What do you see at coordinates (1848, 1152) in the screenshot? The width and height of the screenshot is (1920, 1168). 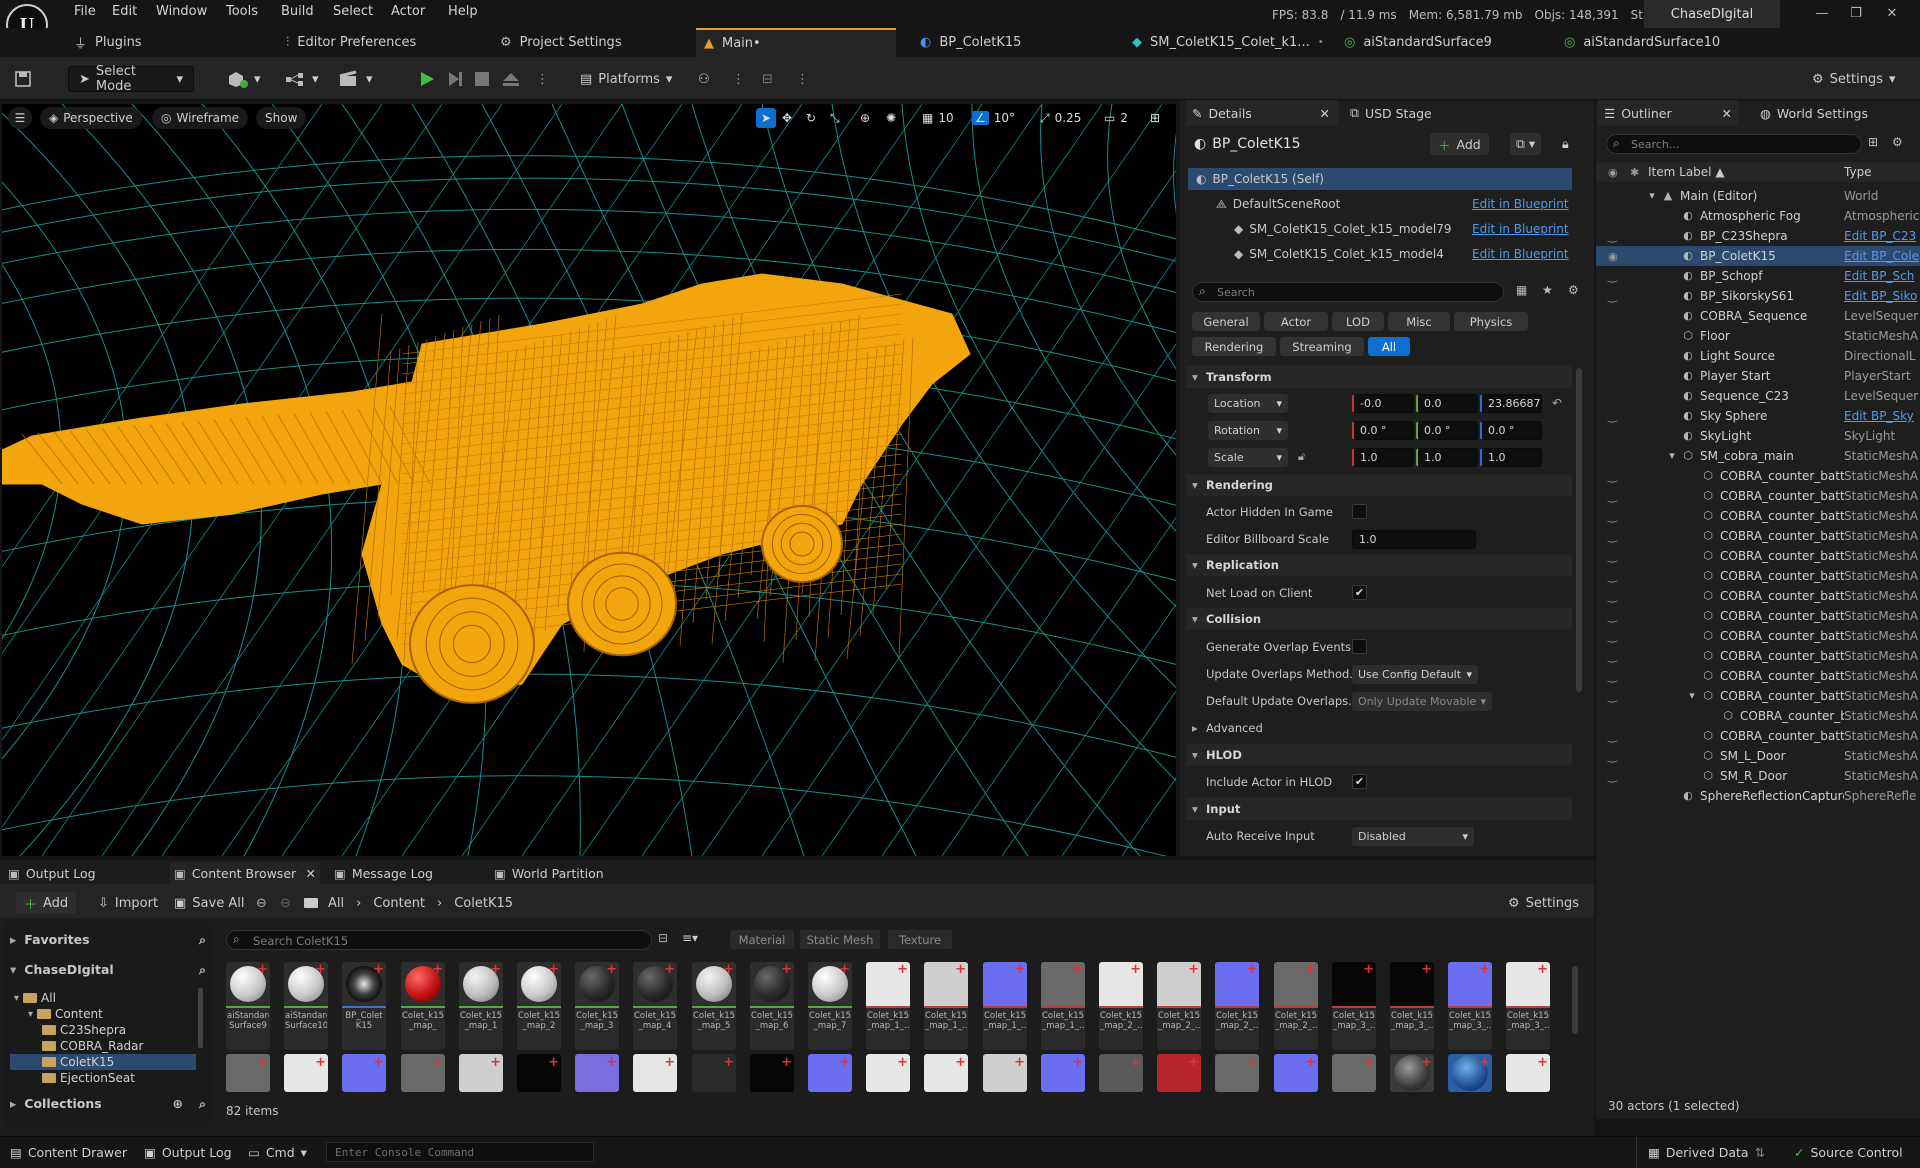 I see `source-control-button: ✓ Source Control` at bounding box center [1848, 1152].